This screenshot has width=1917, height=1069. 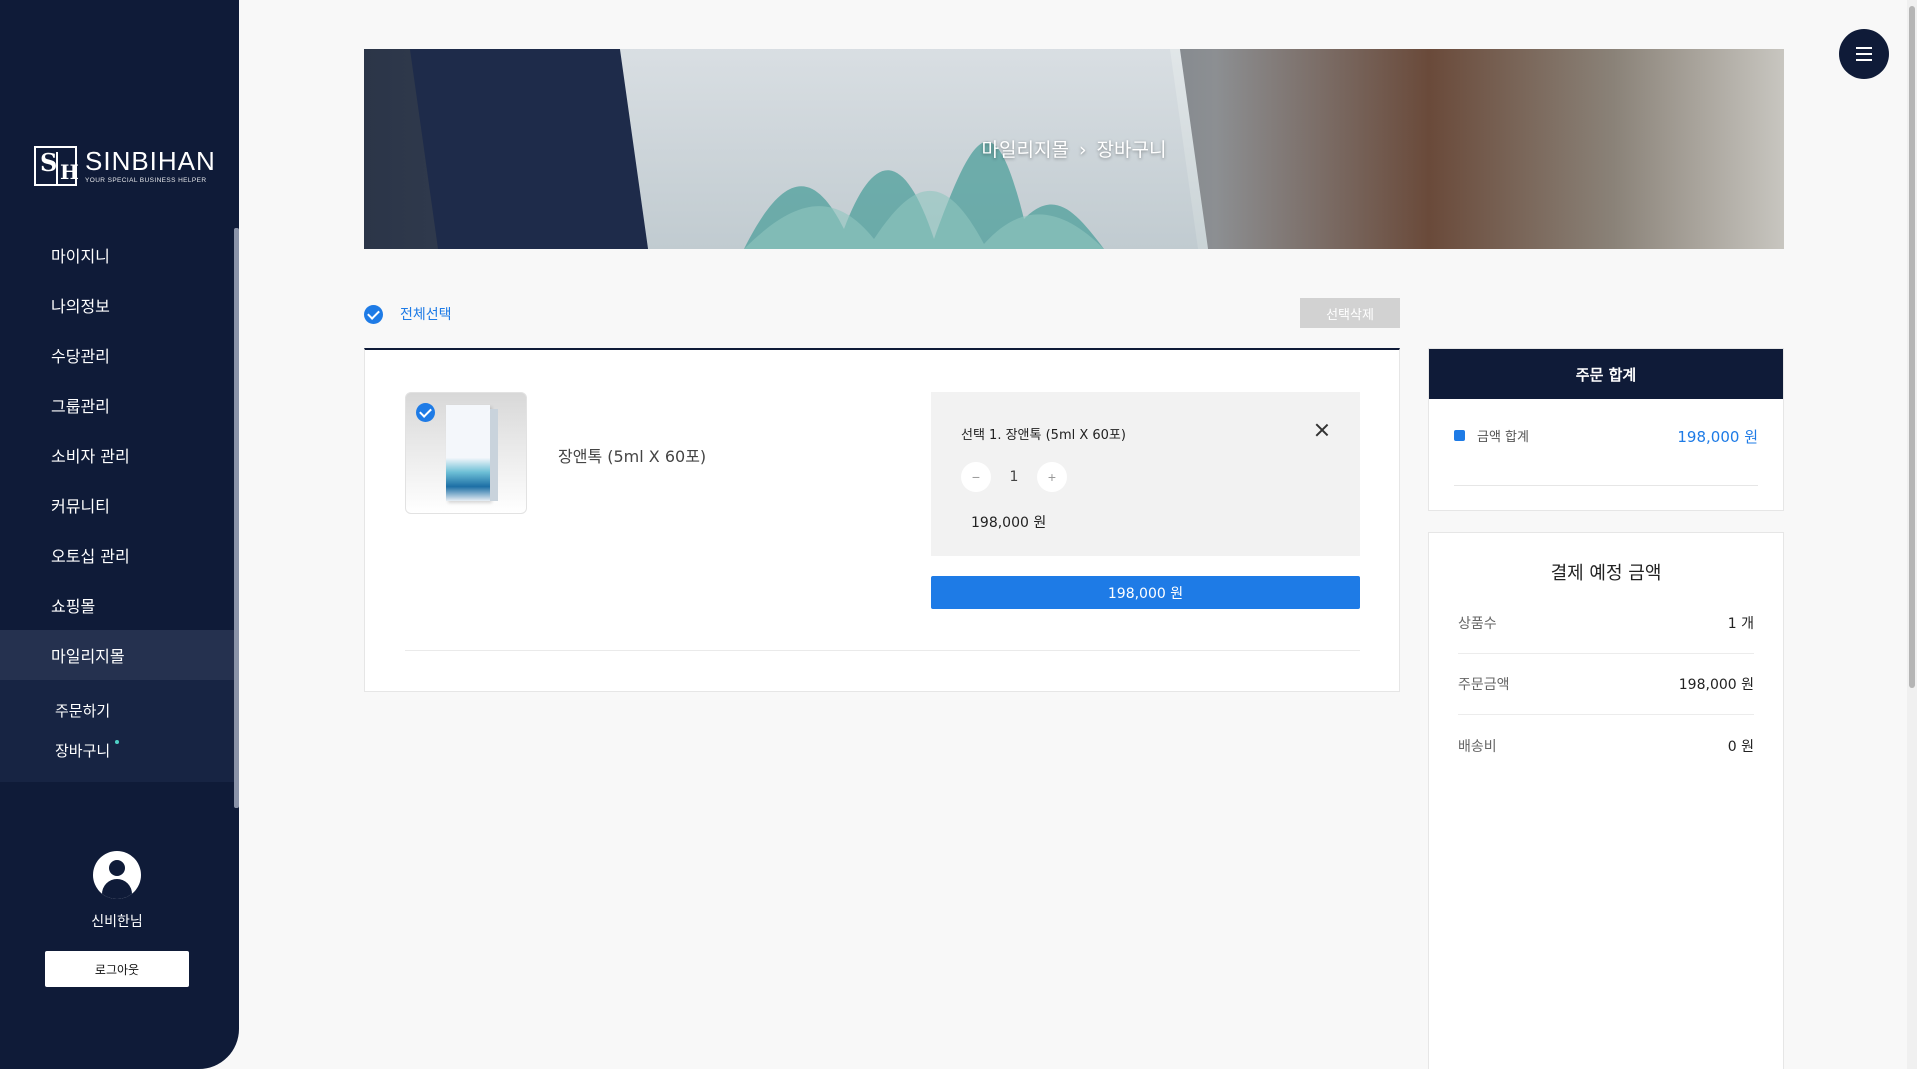 I want to click on item-check-icon, so click(x=425, y=412).